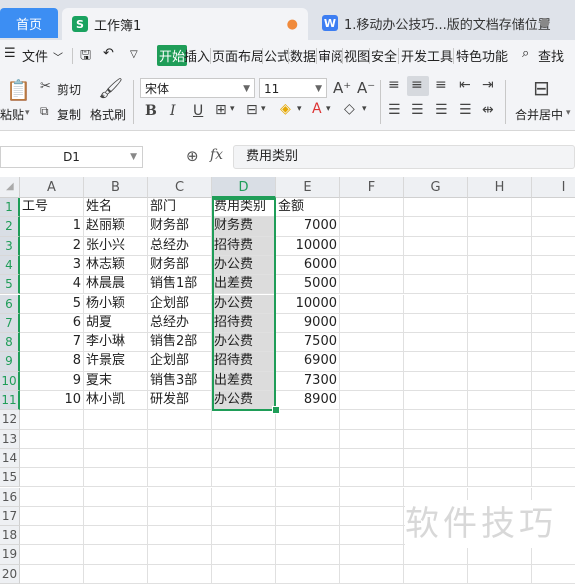 The width and height of the screenshot is (575, 584). I want to click on tab-document: W 1.移动办公技巧...版的文档存储位置 ●, so click(437, 23).